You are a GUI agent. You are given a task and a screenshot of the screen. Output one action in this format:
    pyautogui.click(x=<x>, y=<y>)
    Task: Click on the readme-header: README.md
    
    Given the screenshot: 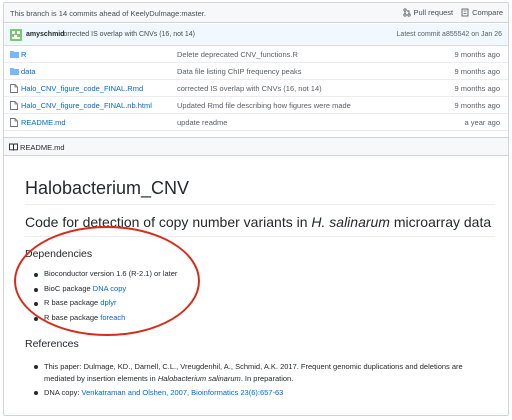 What is the action you would take?
    pyautogui.click(x=256, y=146)
    